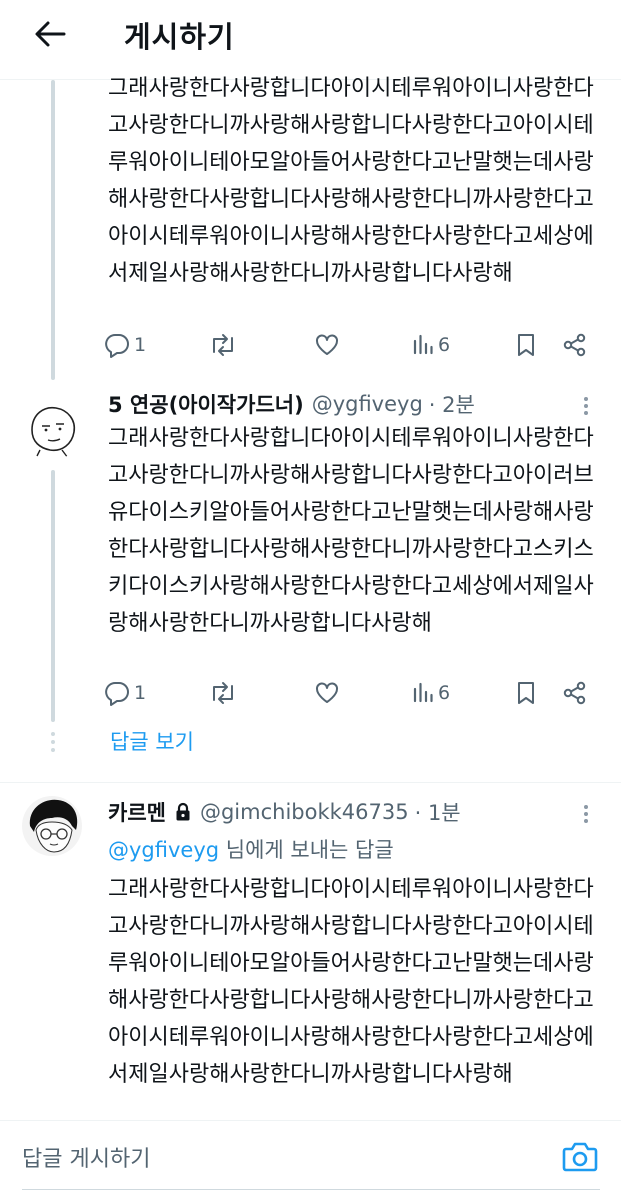  I want to click on doodle-face-avatar, so click(52, 430).